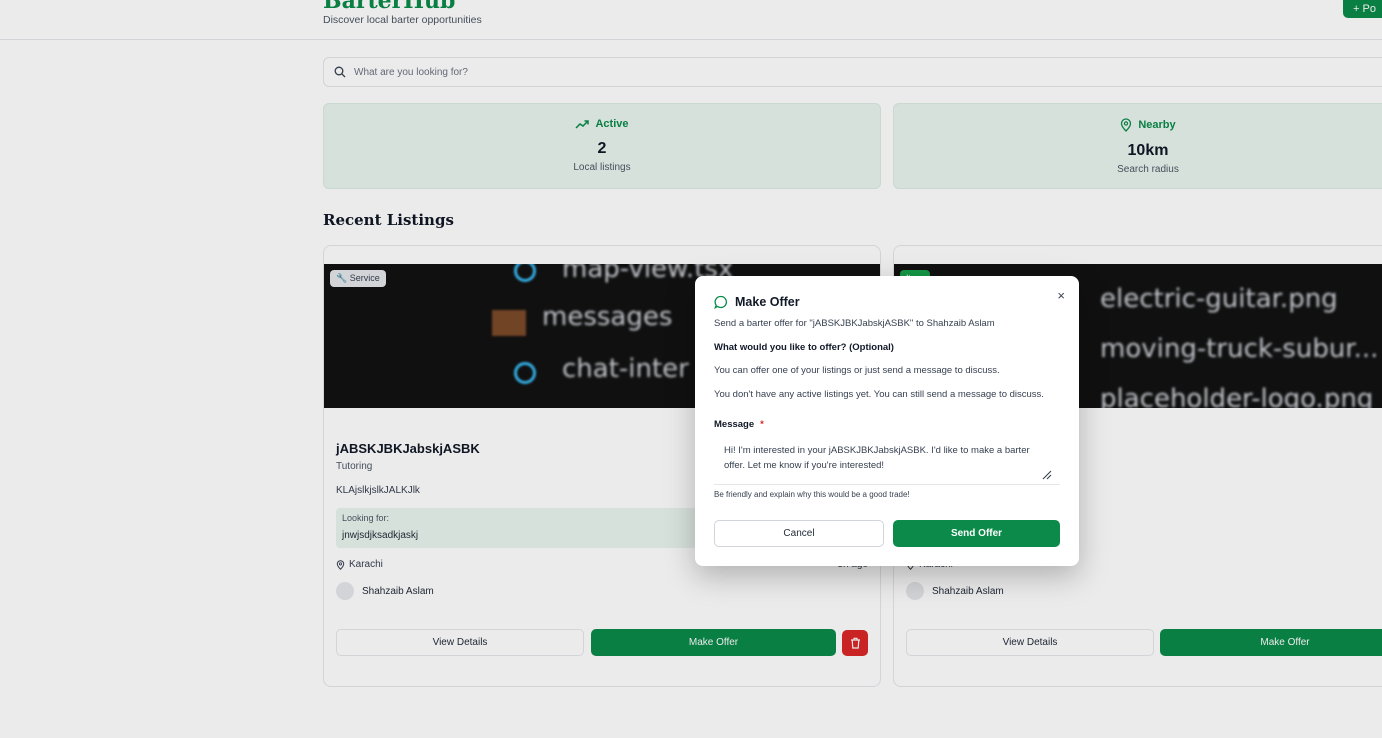  What do you see at coordinates (804, 347) in the screenshot?
I see `offer-question: What would you like to offer? (Optional)` at bounding box center [804, 347].